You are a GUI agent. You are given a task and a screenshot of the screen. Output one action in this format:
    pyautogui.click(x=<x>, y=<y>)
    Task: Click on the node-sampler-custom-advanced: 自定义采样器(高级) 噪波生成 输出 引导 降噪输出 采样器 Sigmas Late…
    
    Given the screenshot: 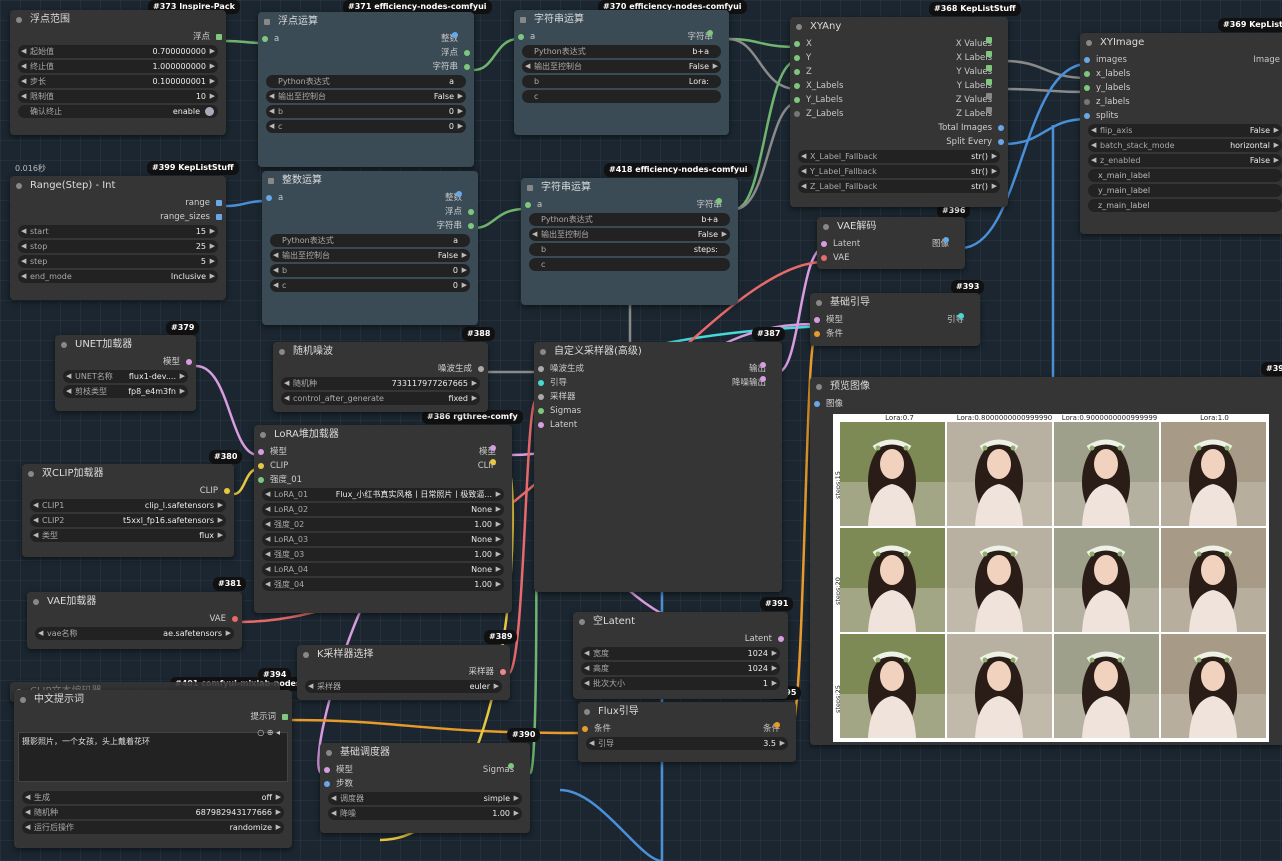 What is the action you would take?
    pyautogui.click(x=658, y=467)
    